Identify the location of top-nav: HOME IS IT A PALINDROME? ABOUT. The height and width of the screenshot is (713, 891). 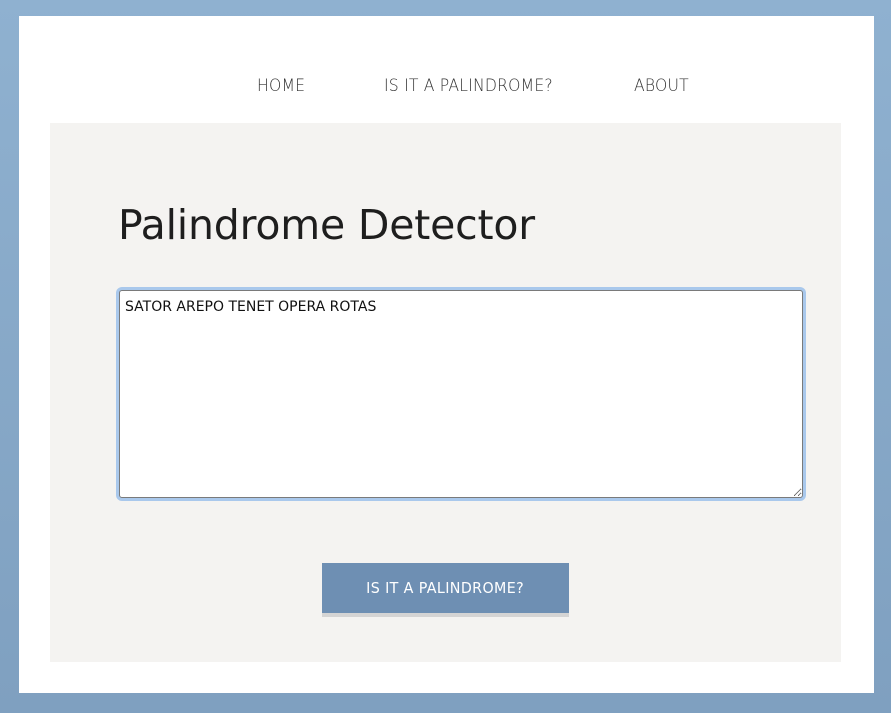
(446, 91).